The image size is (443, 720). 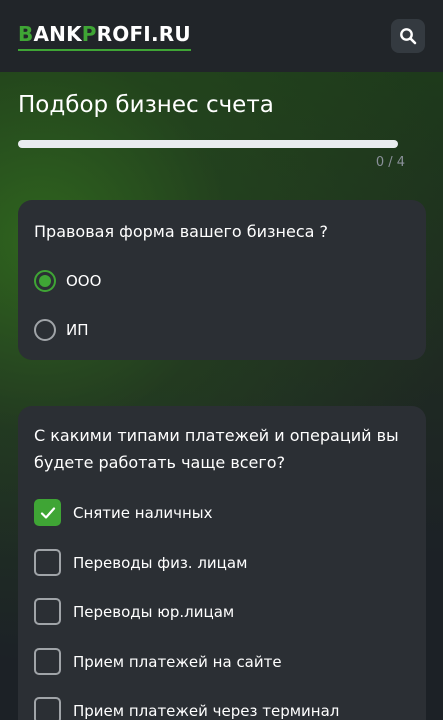 What do you see at coordinates (61, 330) in the screenshot?
I see `radio-option-ip: ИП` at bounding box center [61, 330].